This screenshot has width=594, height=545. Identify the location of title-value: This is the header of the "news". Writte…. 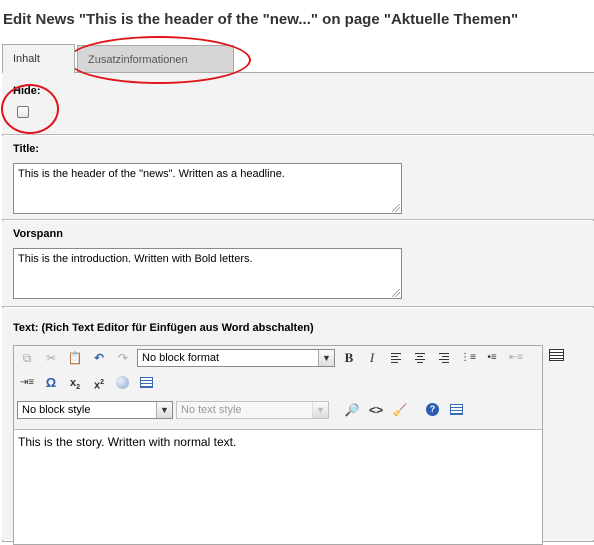
(151, 174).